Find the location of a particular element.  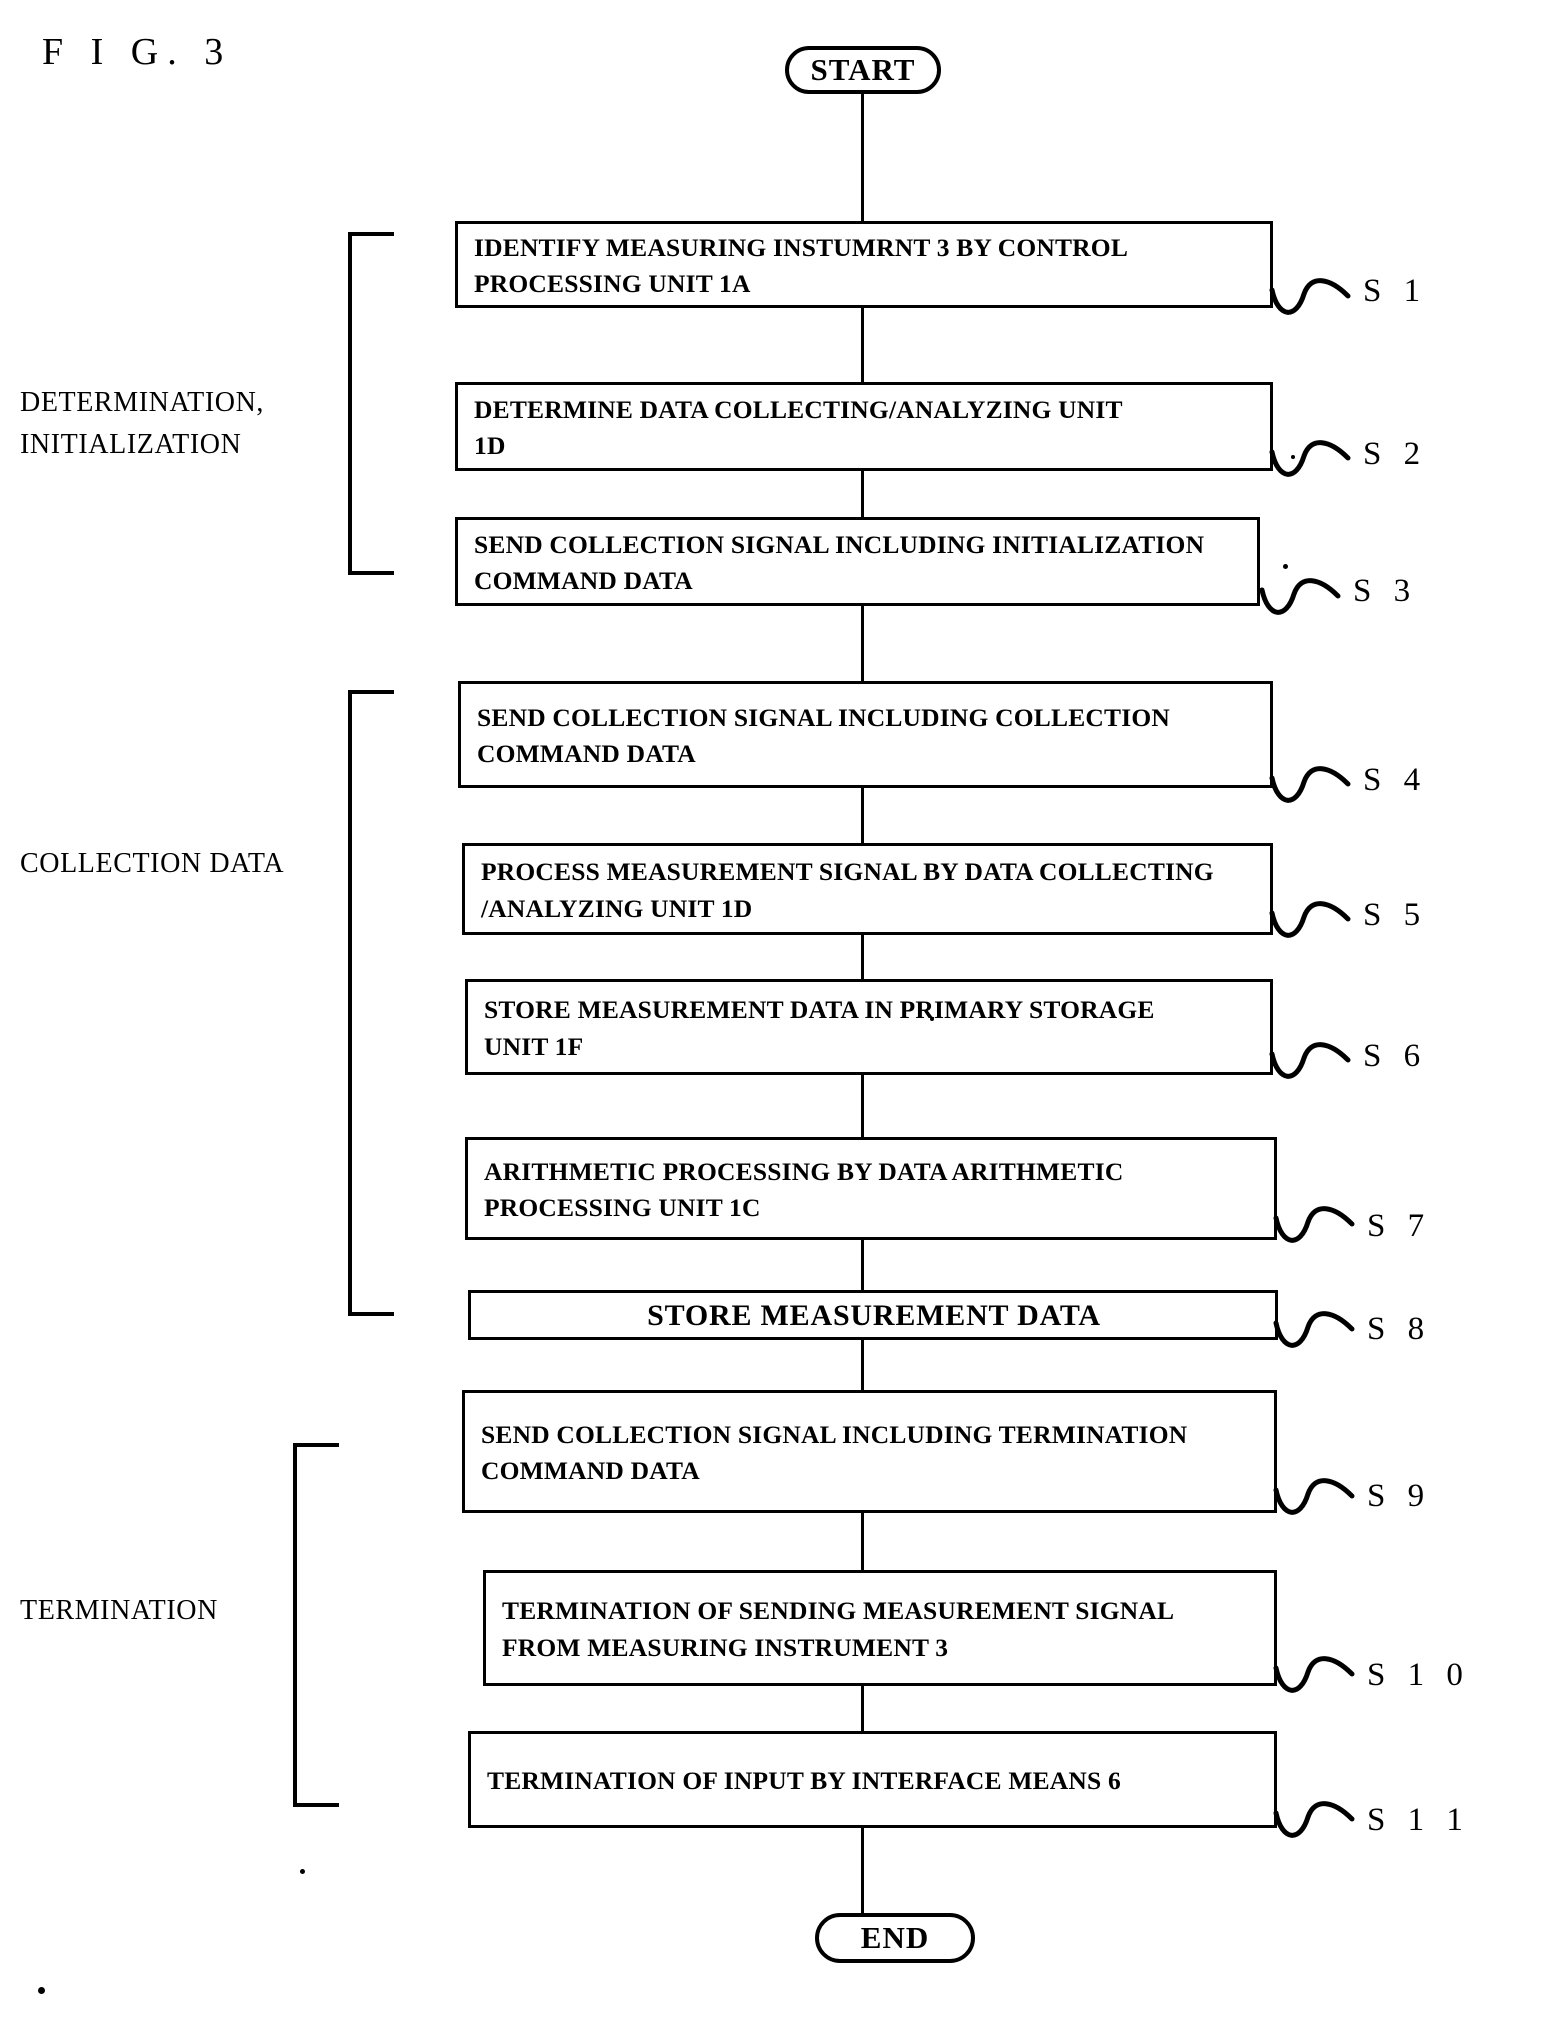

group-label-termination-line-1: TERMINATION is located at coordinates (119, 1610).